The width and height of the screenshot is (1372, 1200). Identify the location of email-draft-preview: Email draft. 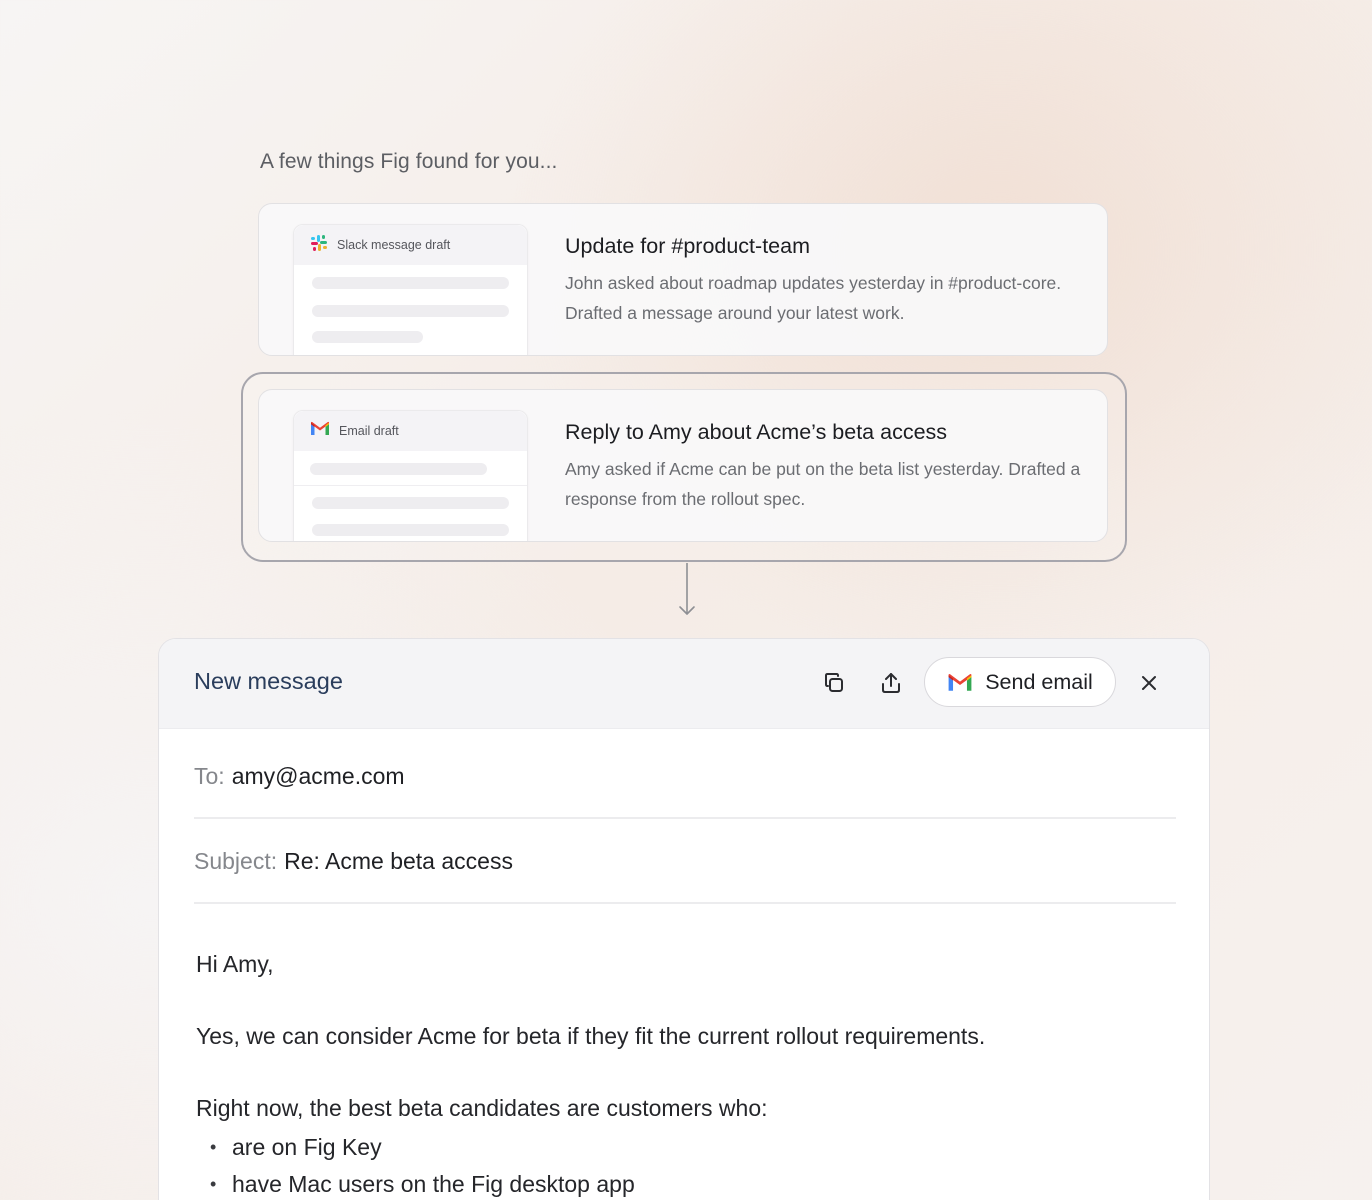
(410, 475).